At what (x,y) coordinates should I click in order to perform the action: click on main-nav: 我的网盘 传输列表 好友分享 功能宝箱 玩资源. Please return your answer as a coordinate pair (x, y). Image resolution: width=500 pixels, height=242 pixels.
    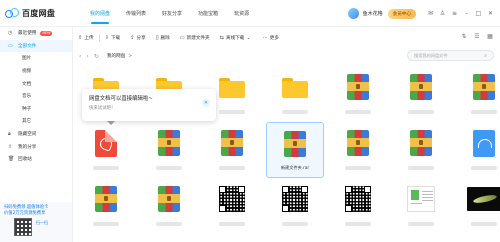
    Looking at the image, I should click on (169, 13).